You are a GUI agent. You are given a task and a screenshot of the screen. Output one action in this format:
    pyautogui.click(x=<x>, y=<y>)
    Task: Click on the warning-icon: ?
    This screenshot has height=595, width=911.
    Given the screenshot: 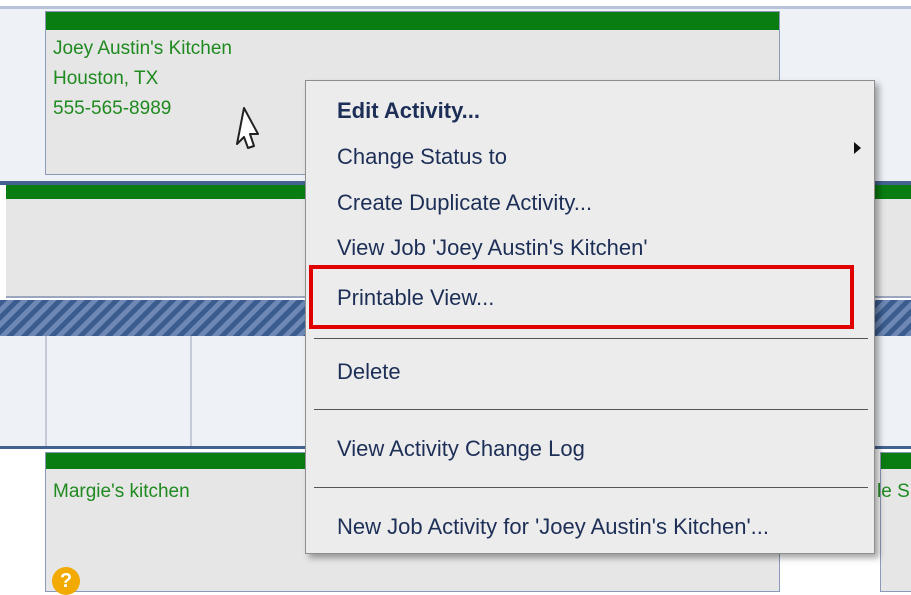 What is the action you would take?
    pyautogui.click(x=66, y=581)
    